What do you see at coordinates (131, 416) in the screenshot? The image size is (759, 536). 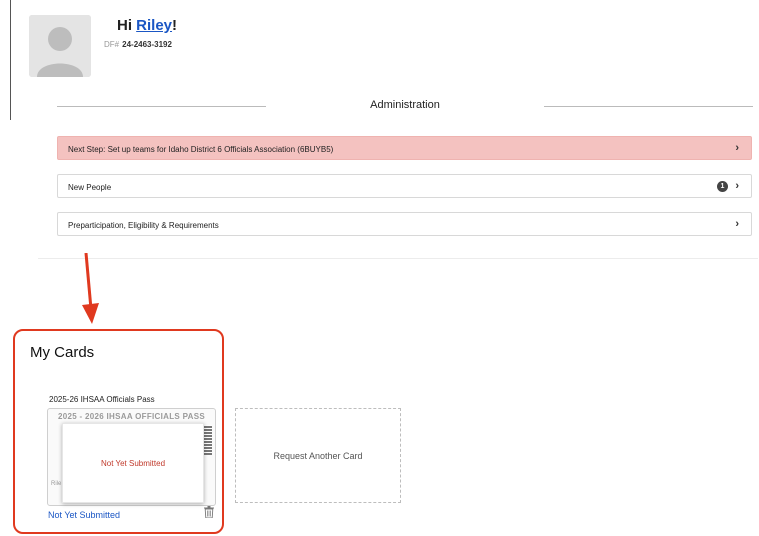 I see `card-image-title: 2025 - 2026 IHSAA OFFICIALS PASS` at bounding box center [131, 416].